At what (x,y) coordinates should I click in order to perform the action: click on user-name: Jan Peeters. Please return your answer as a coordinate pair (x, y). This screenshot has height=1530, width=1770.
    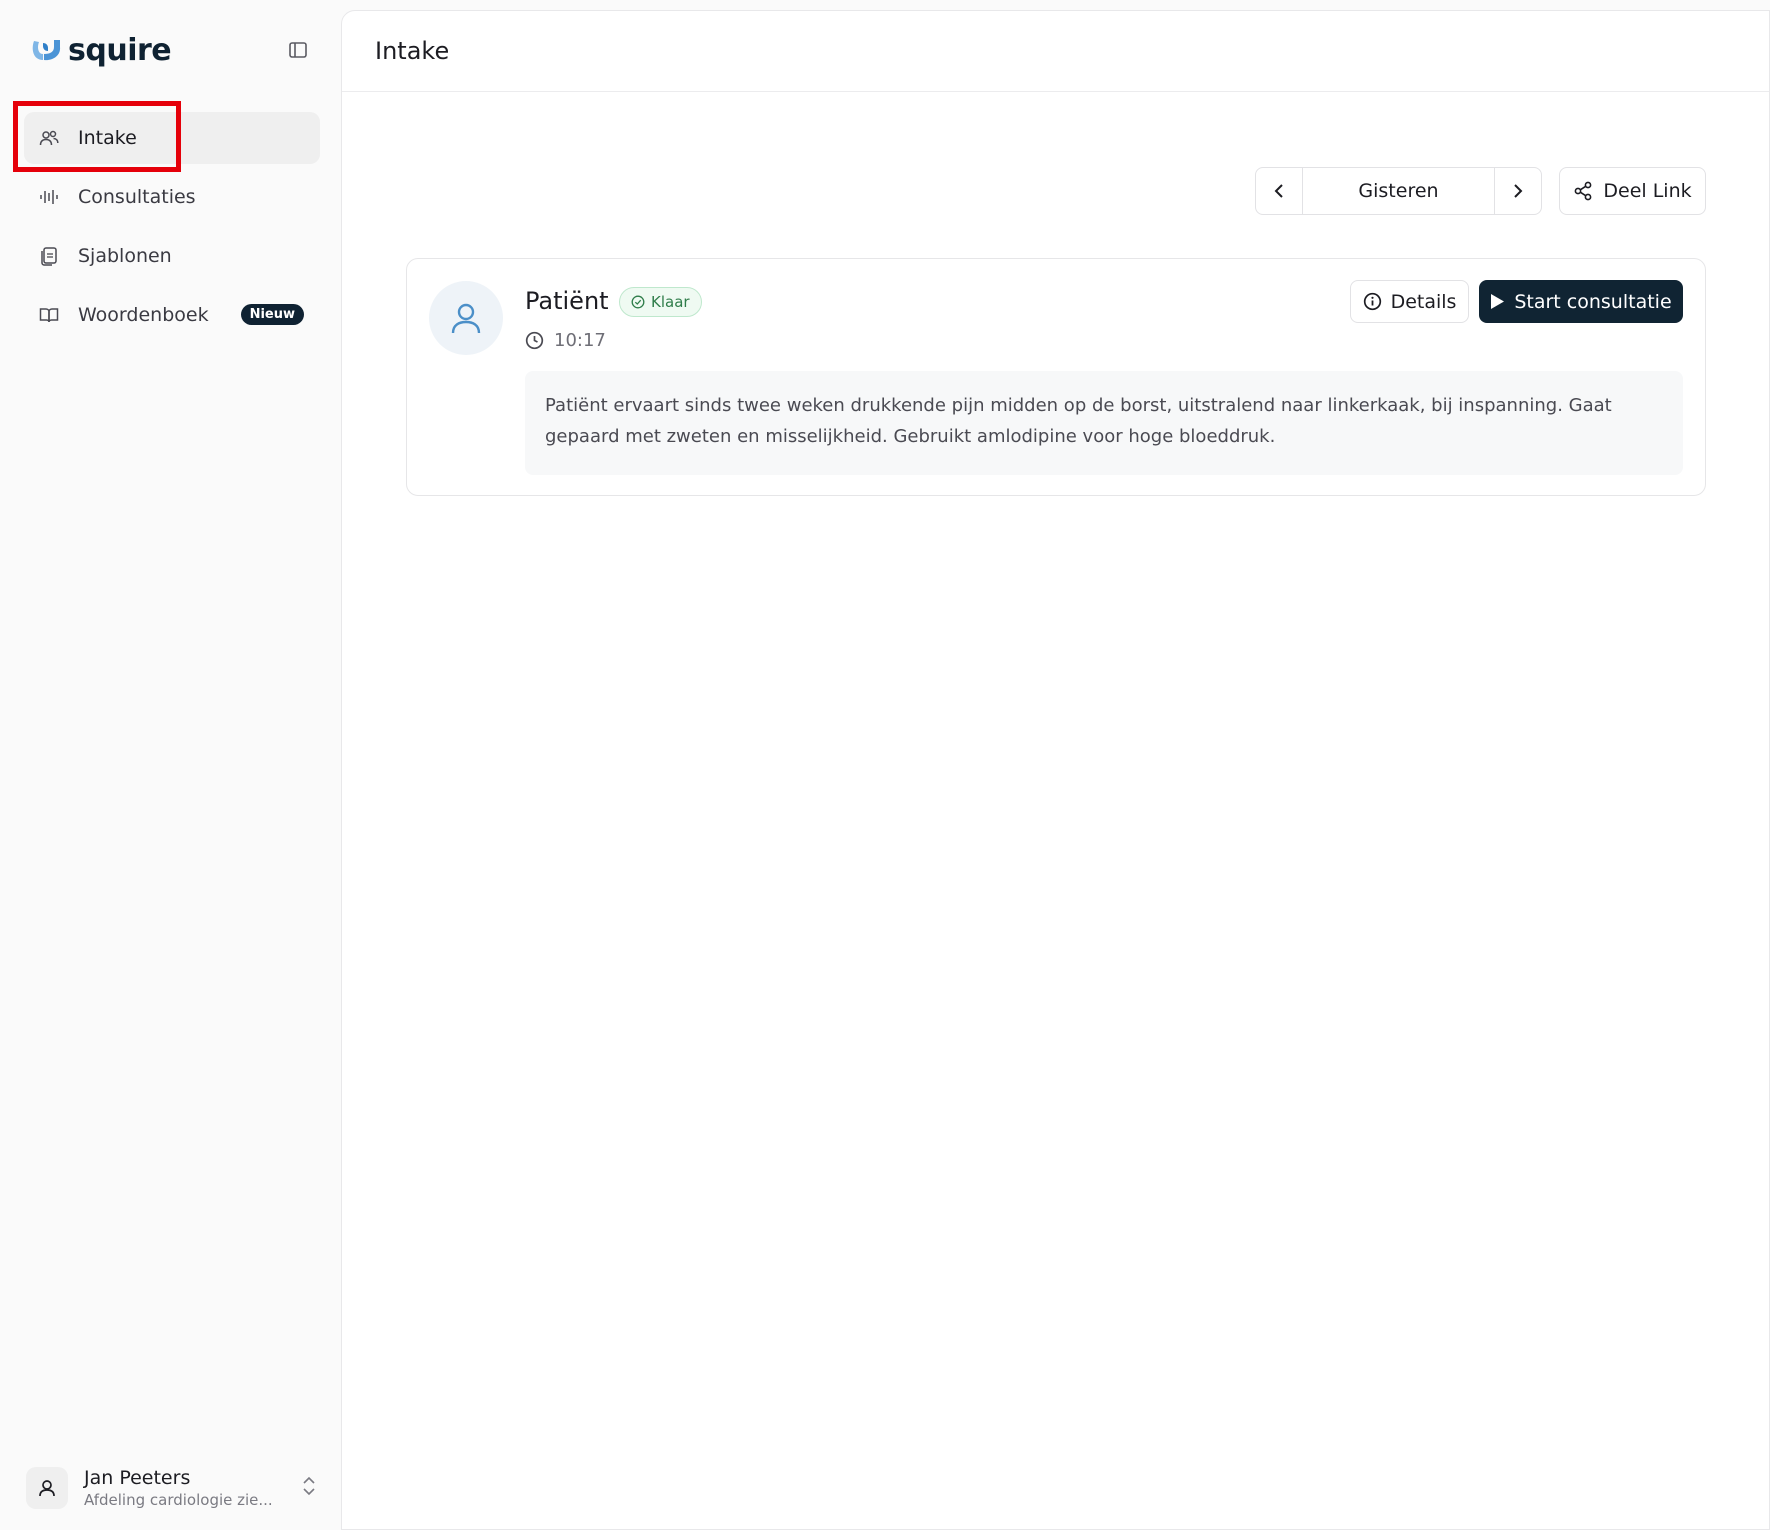
    Looking at the image, I should click on (137, 1478).